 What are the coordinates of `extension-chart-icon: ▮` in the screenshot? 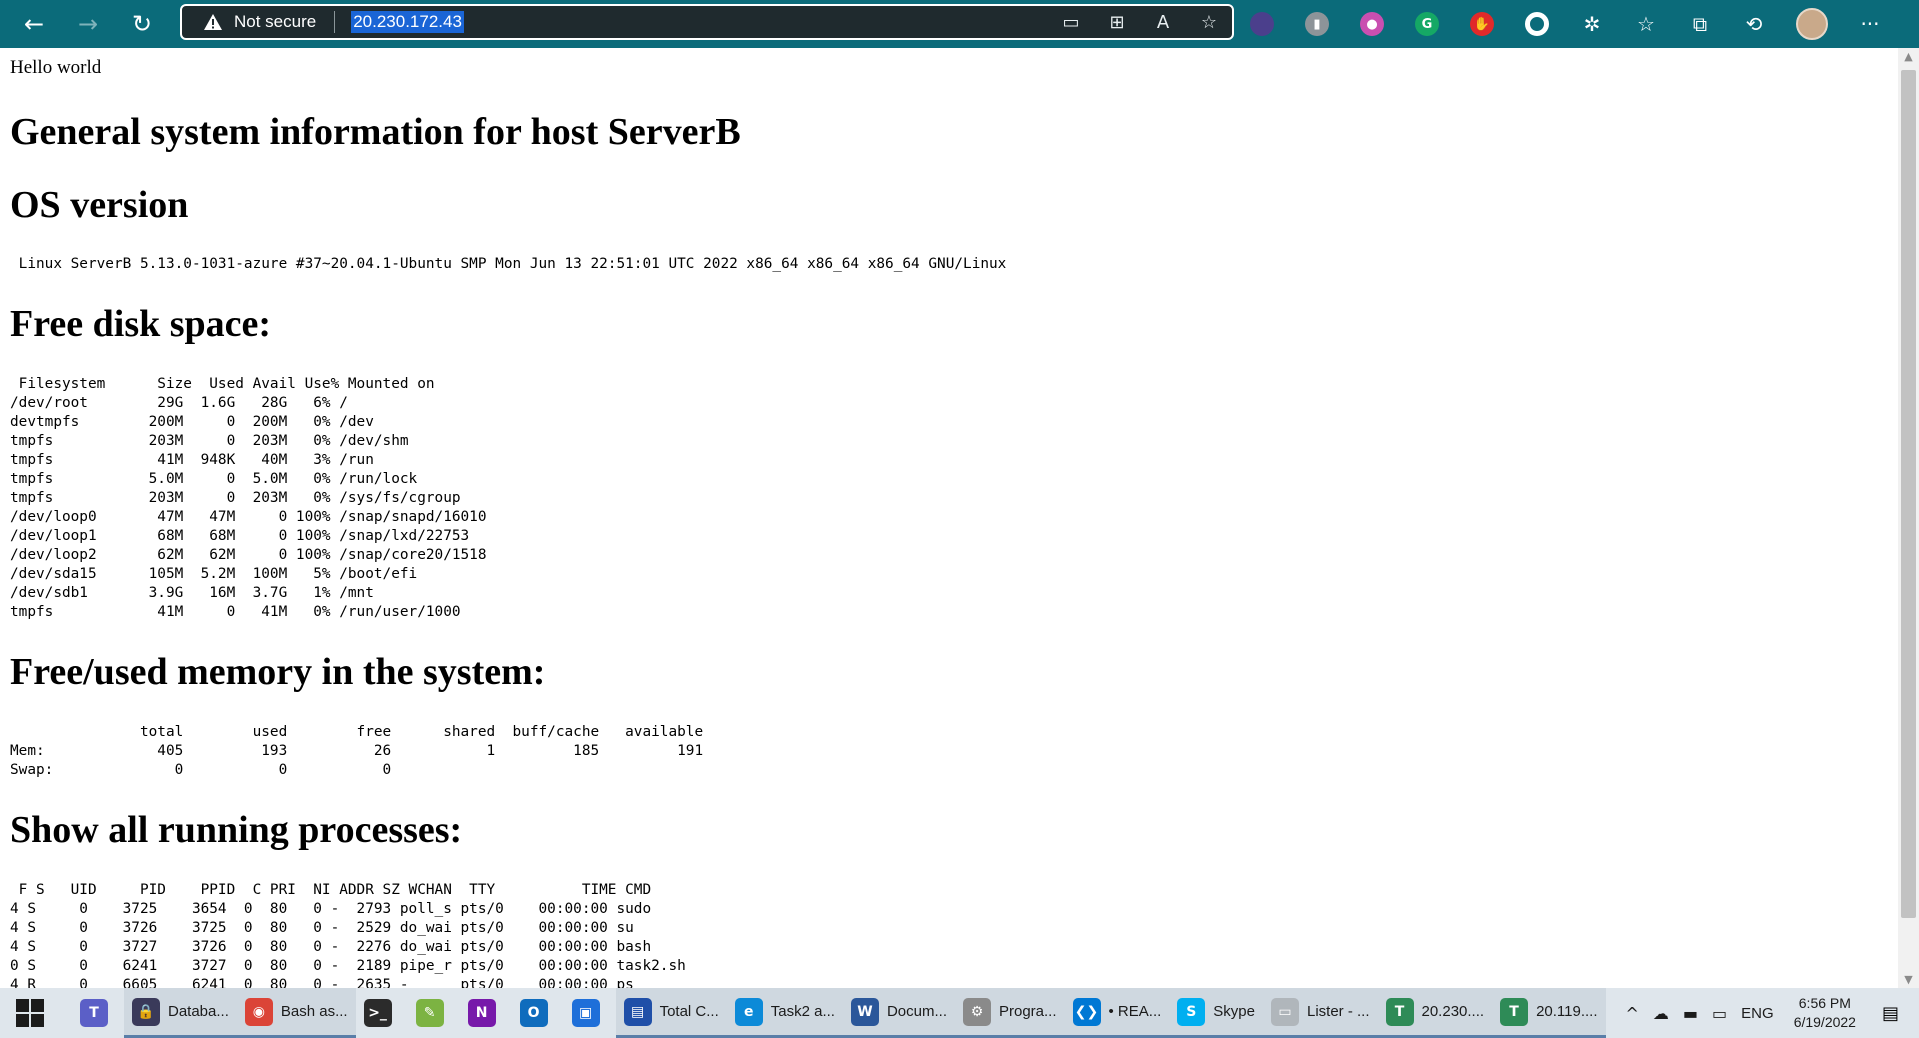 It's located at (1317, 24).